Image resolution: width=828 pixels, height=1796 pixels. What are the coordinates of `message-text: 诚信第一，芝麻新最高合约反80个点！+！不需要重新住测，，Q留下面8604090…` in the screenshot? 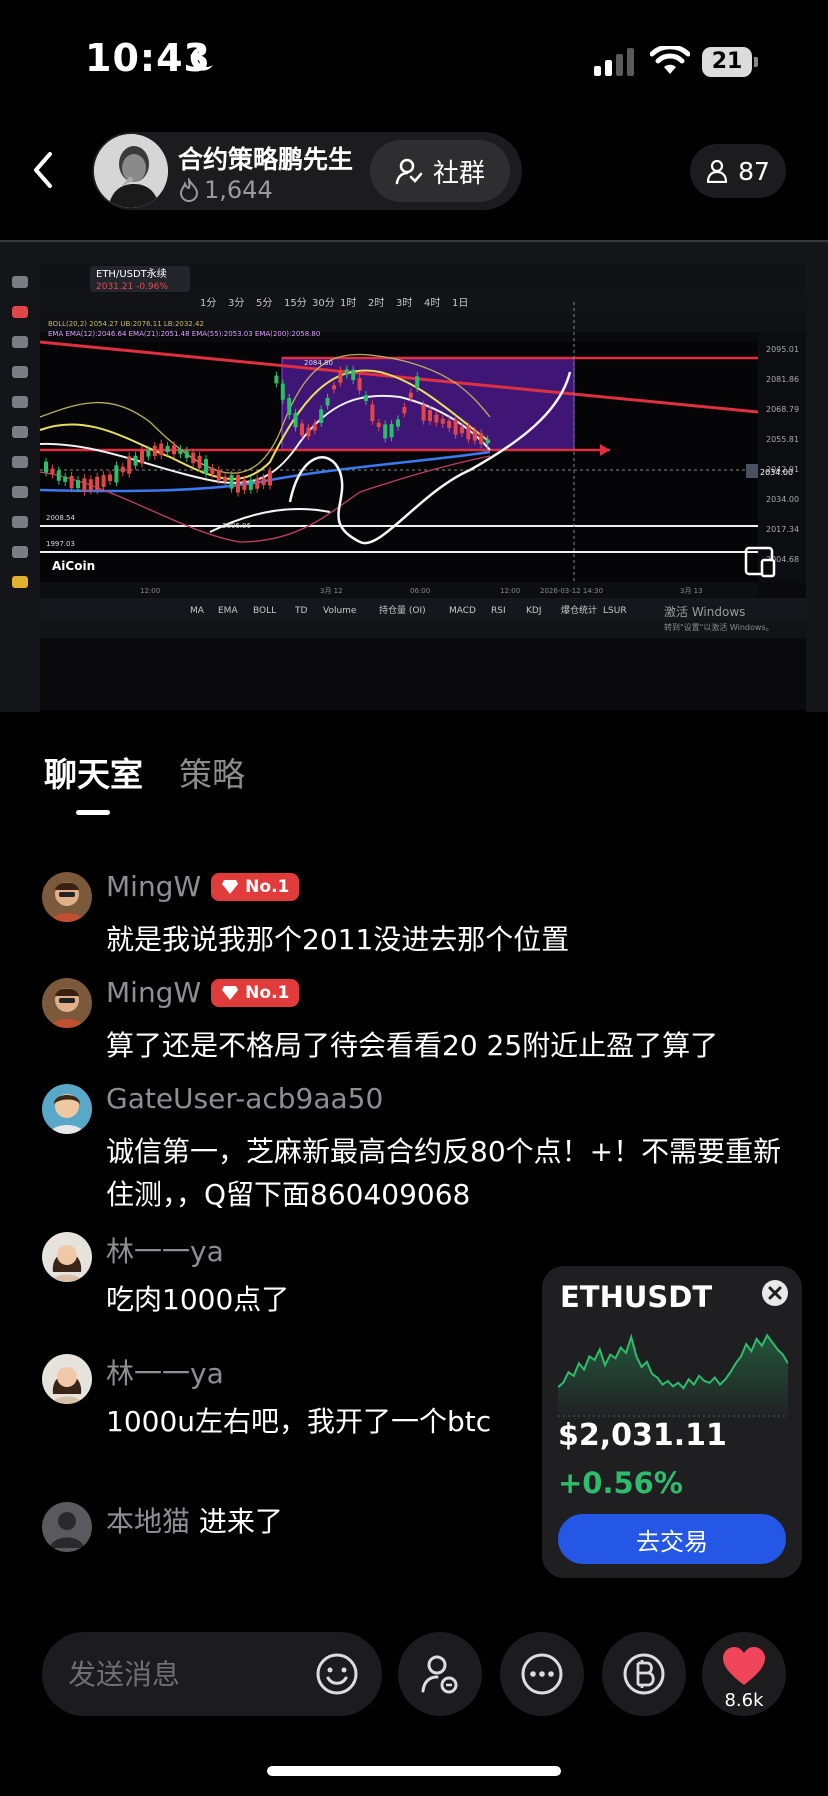 It's located at (444, 1173).